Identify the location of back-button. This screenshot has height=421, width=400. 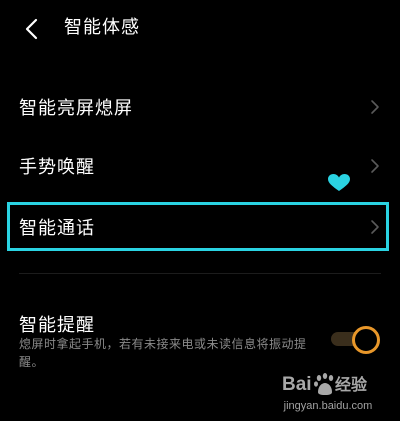
(32, 29).